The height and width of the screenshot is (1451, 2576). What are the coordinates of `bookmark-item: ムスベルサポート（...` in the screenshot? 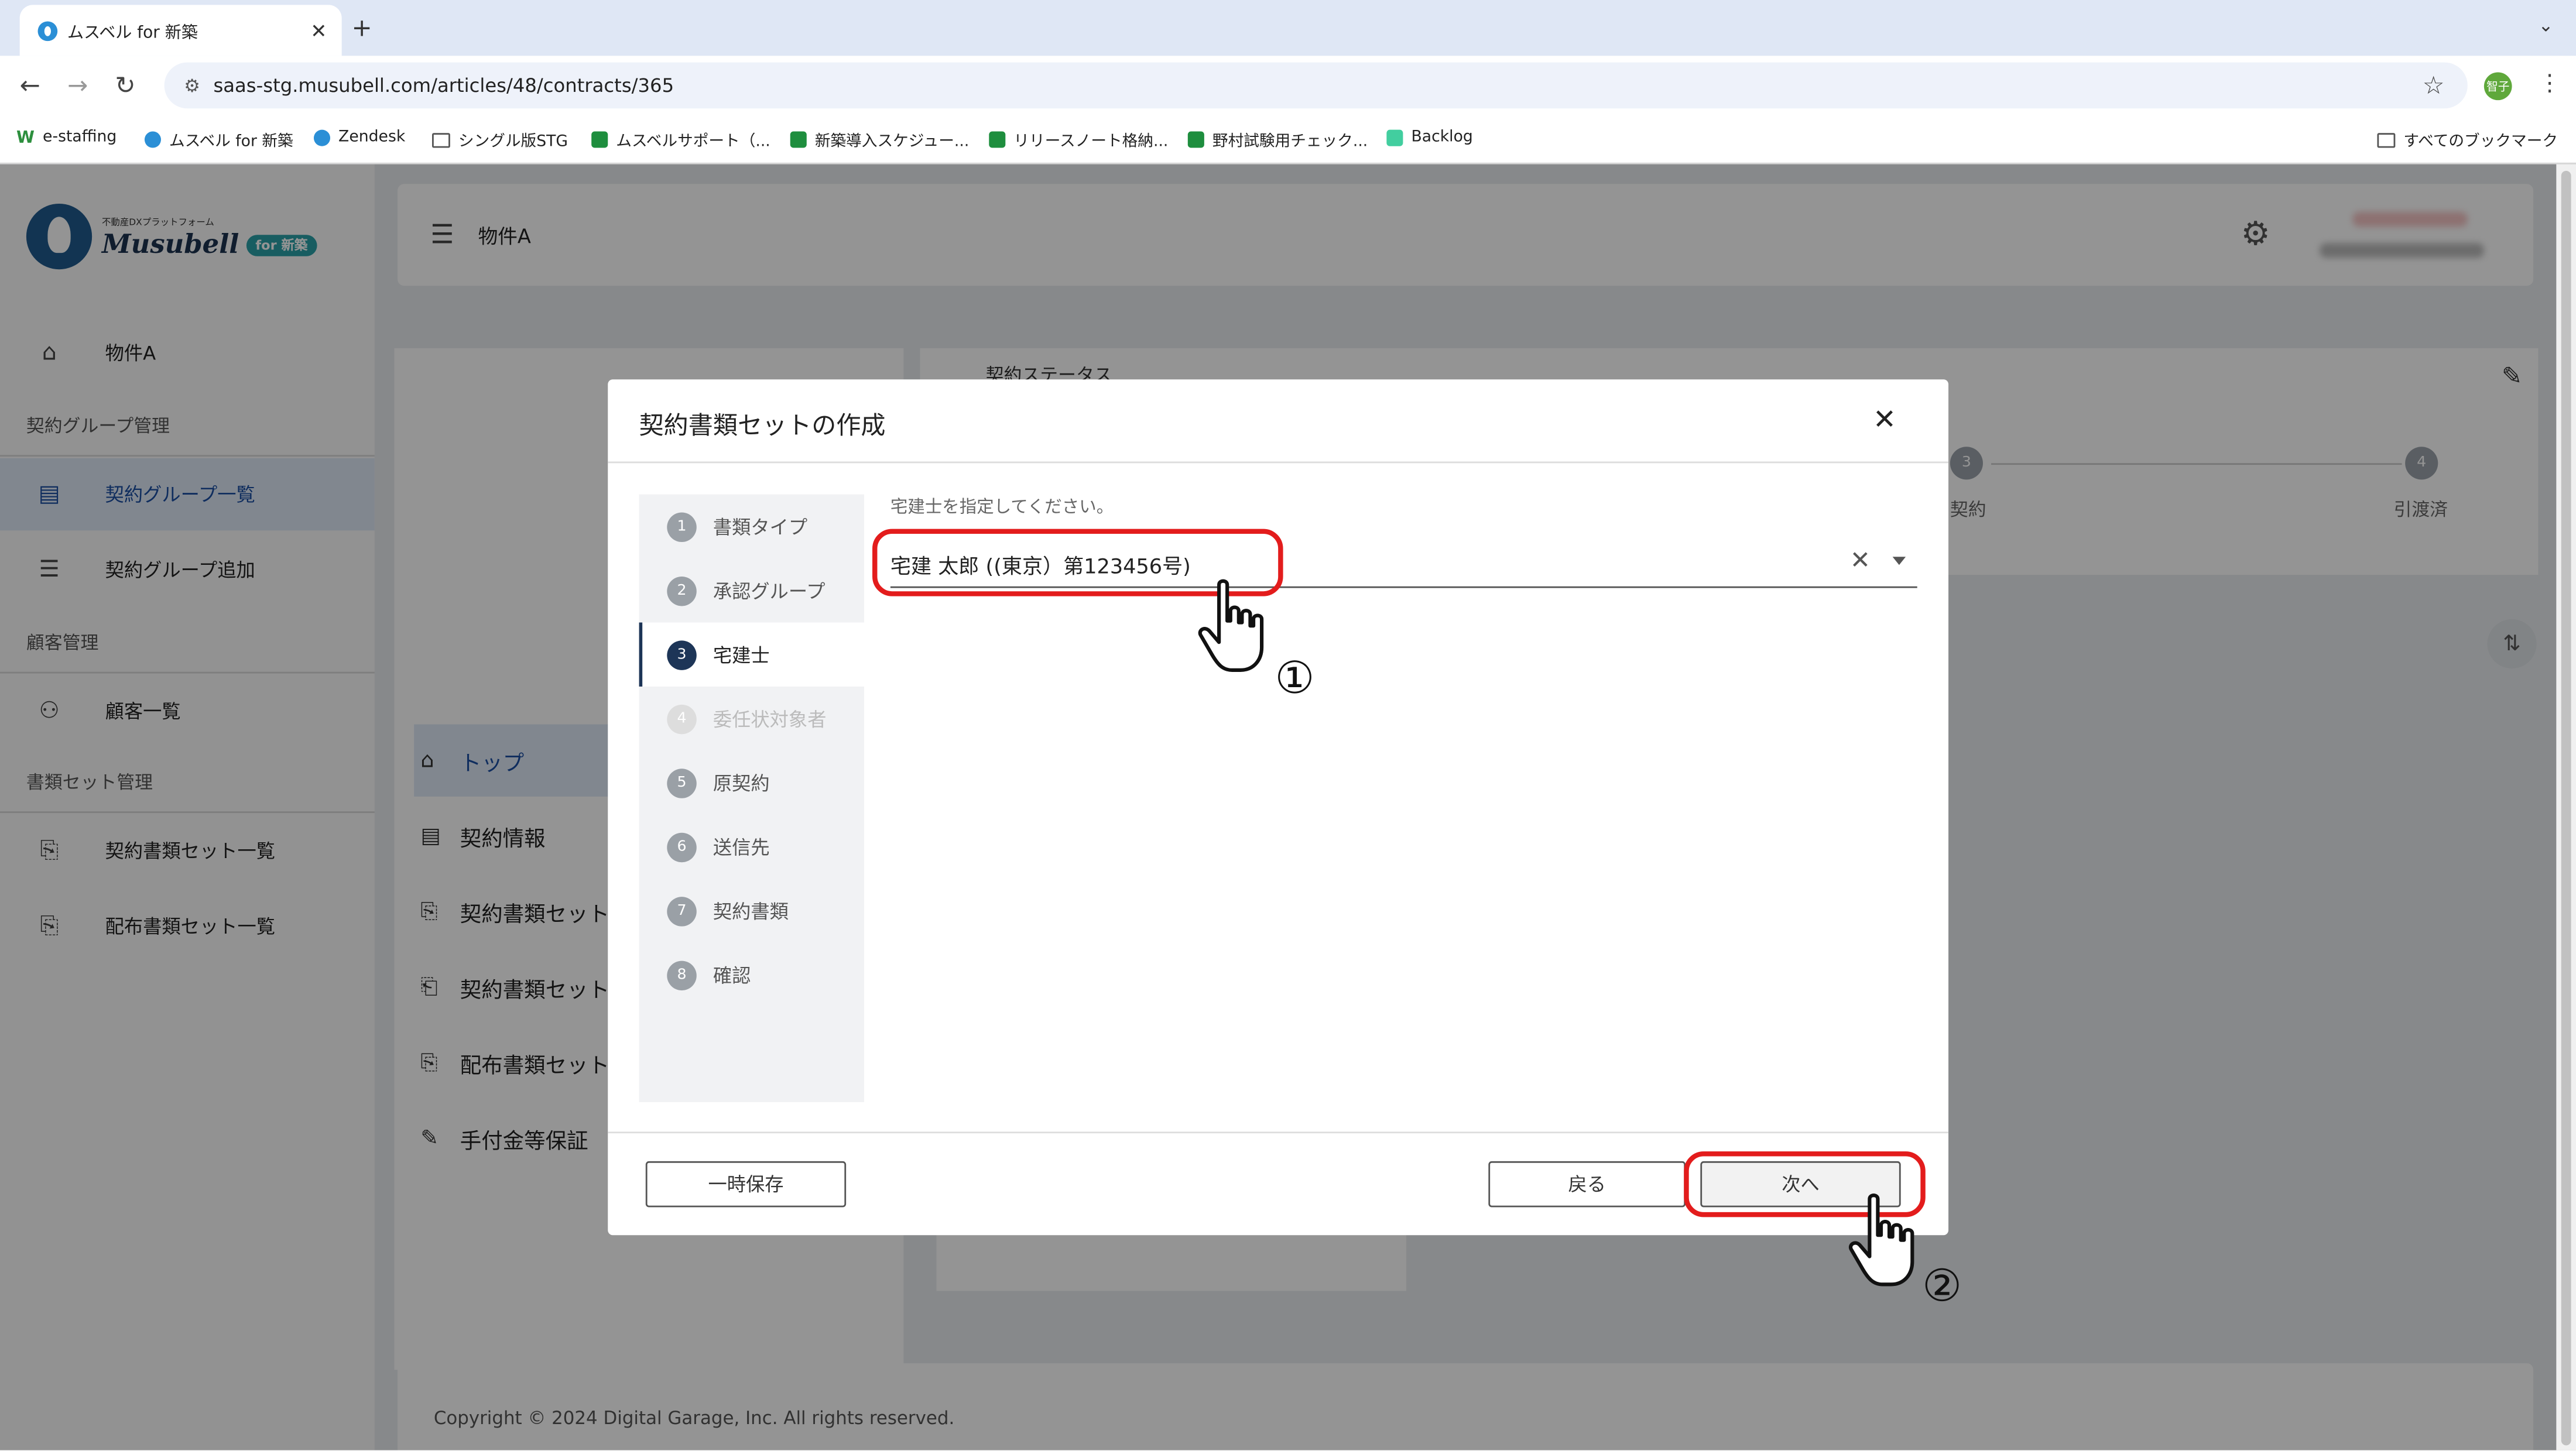 It's located at (681, 139).